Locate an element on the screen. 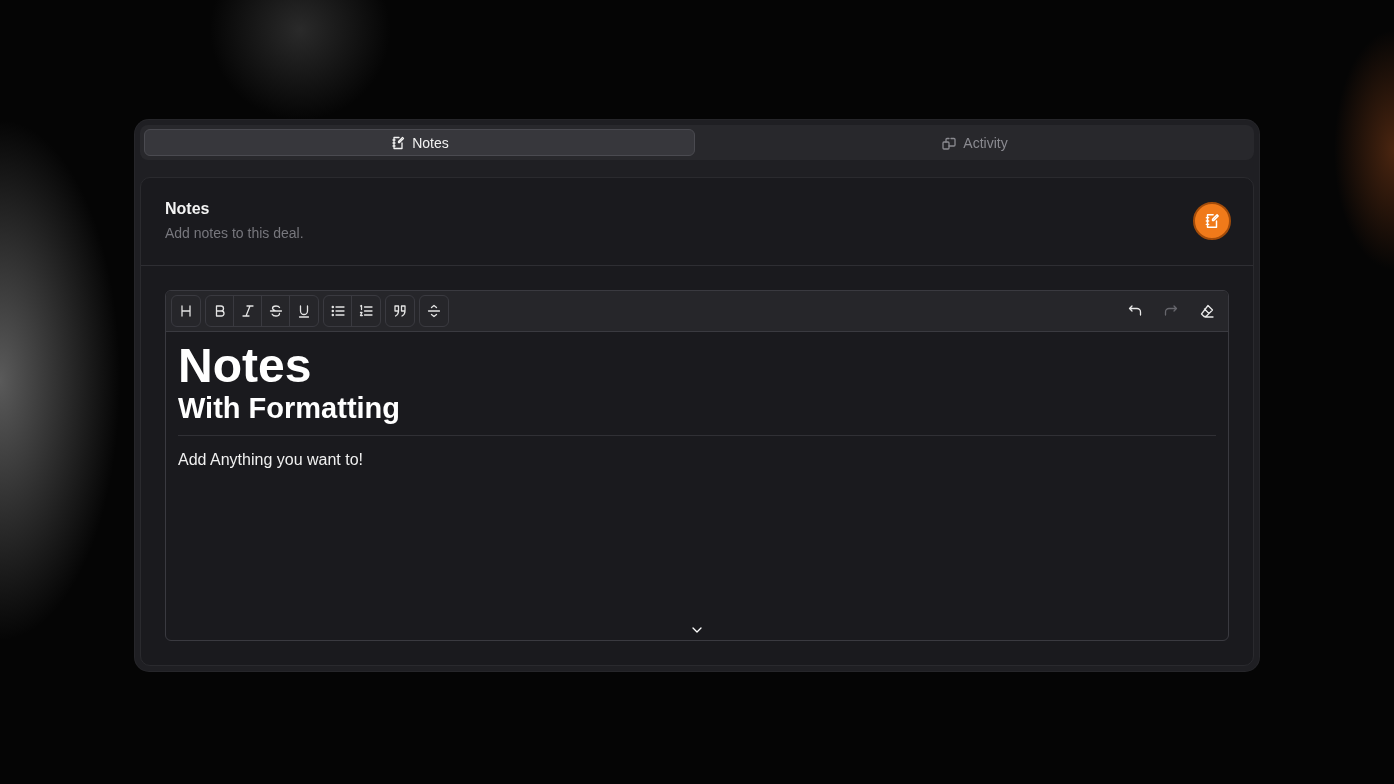 The width and height of the screenshot is (1394, 784). quote-icon is located at coordinates (400, 311).